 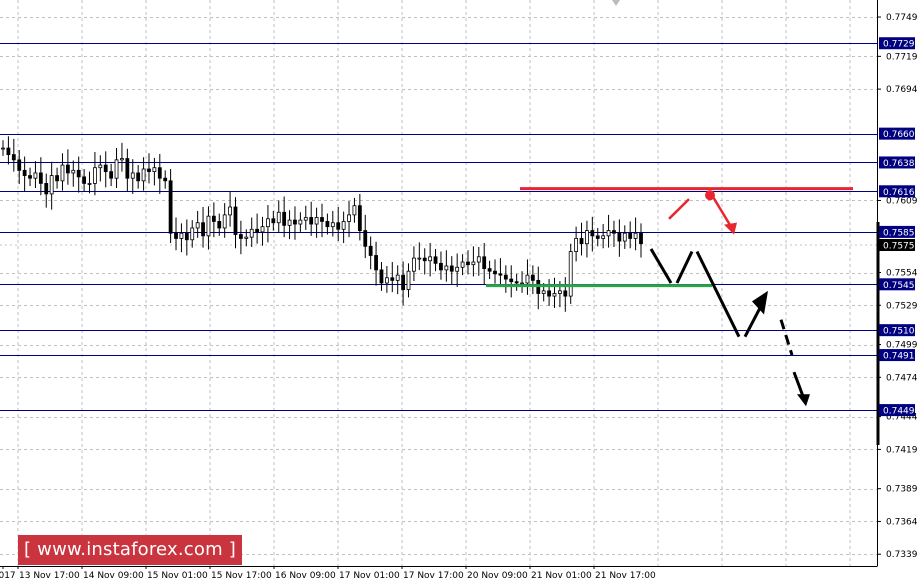 What do you see at coordinates (901, 90) in the screenshot?
I see `price-tick-label: 0.7694` at bounding box center [901, 90].